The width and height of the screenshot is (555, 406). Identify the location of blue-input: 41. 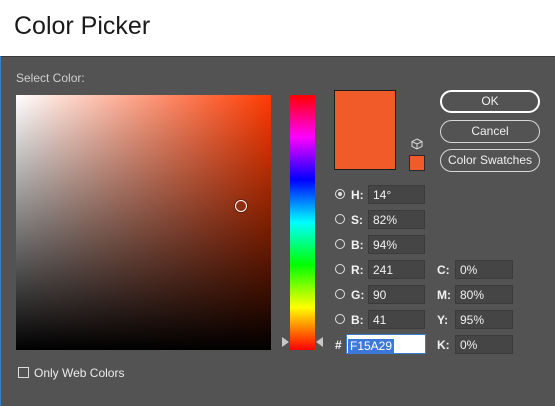
(396, 319).